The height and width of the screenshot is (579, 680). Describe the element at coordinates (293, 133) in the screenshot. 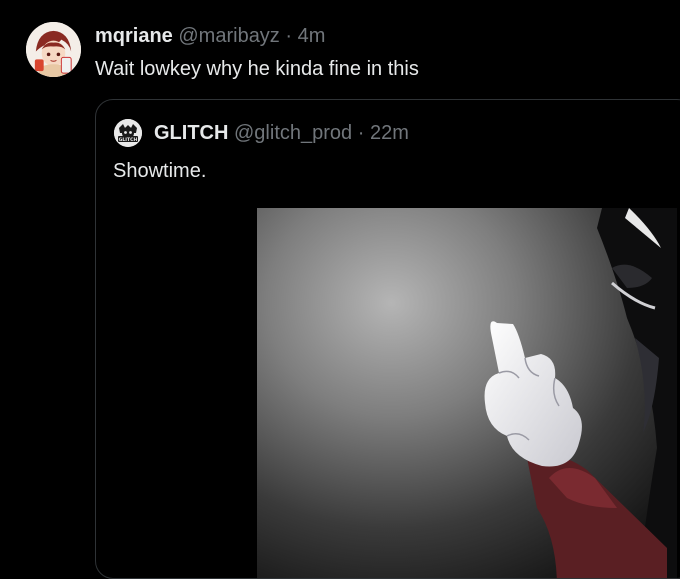

I see `quoted-handle: @glitch_prod` at that location.